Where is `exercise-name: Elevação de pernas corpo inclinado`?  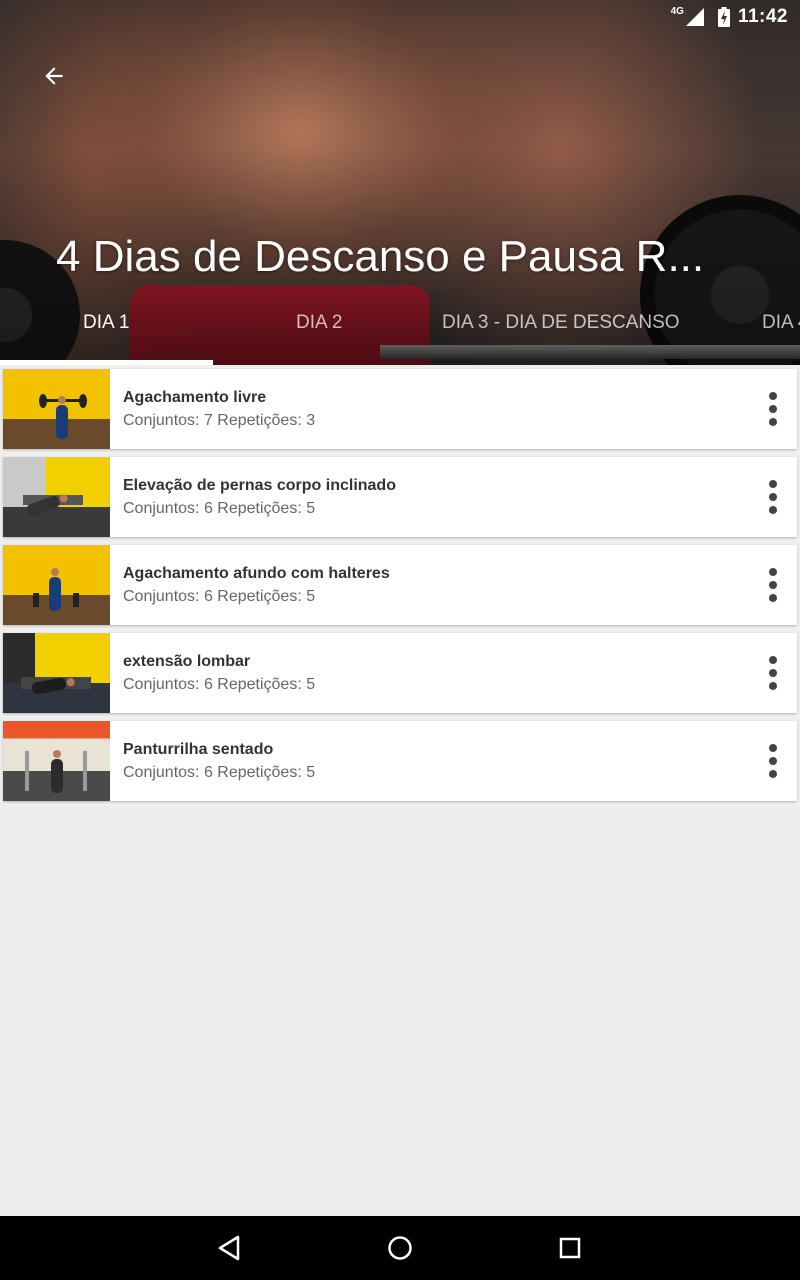 exercise-name: Elevação de pernas corpo inclinado is located at coordinates (259, 485).